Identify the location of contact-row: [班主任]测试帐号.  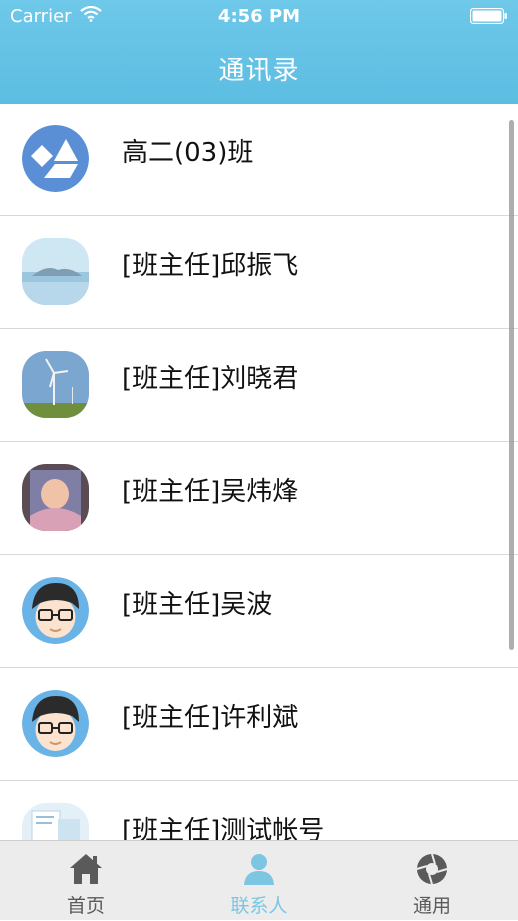
(259, 811).